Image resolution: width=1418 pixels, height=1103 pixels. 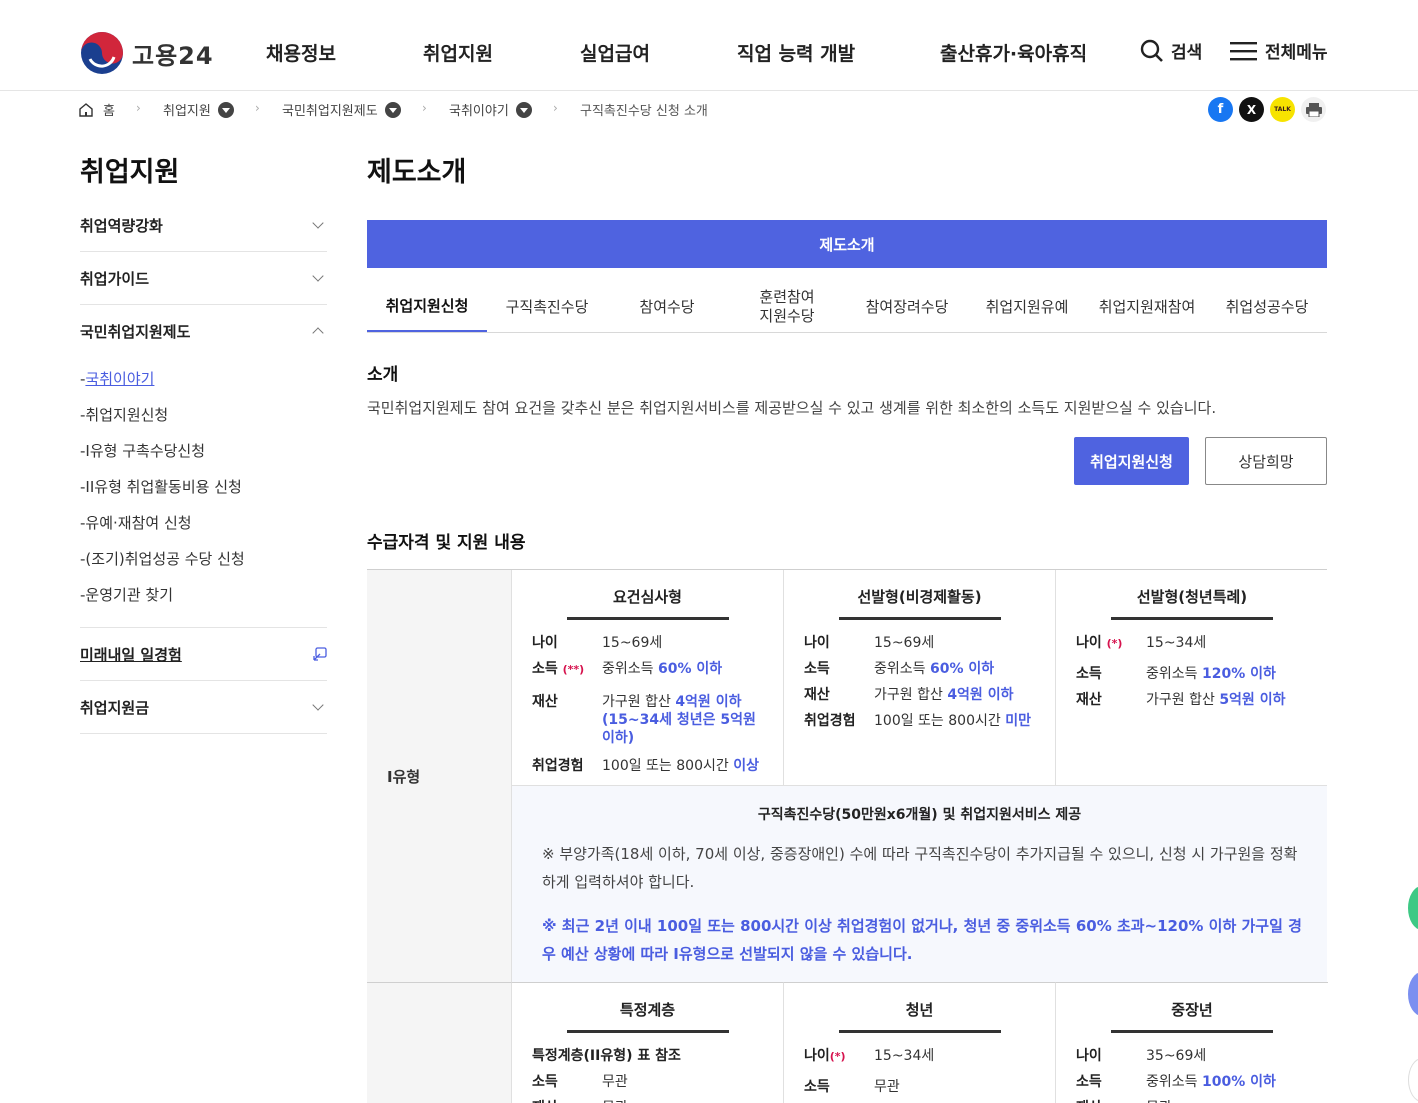 What do you see at coordinates (301, 52) in the screenshot?
I see `nav-recruit: 채용정보` at bounding box center [301, 52].